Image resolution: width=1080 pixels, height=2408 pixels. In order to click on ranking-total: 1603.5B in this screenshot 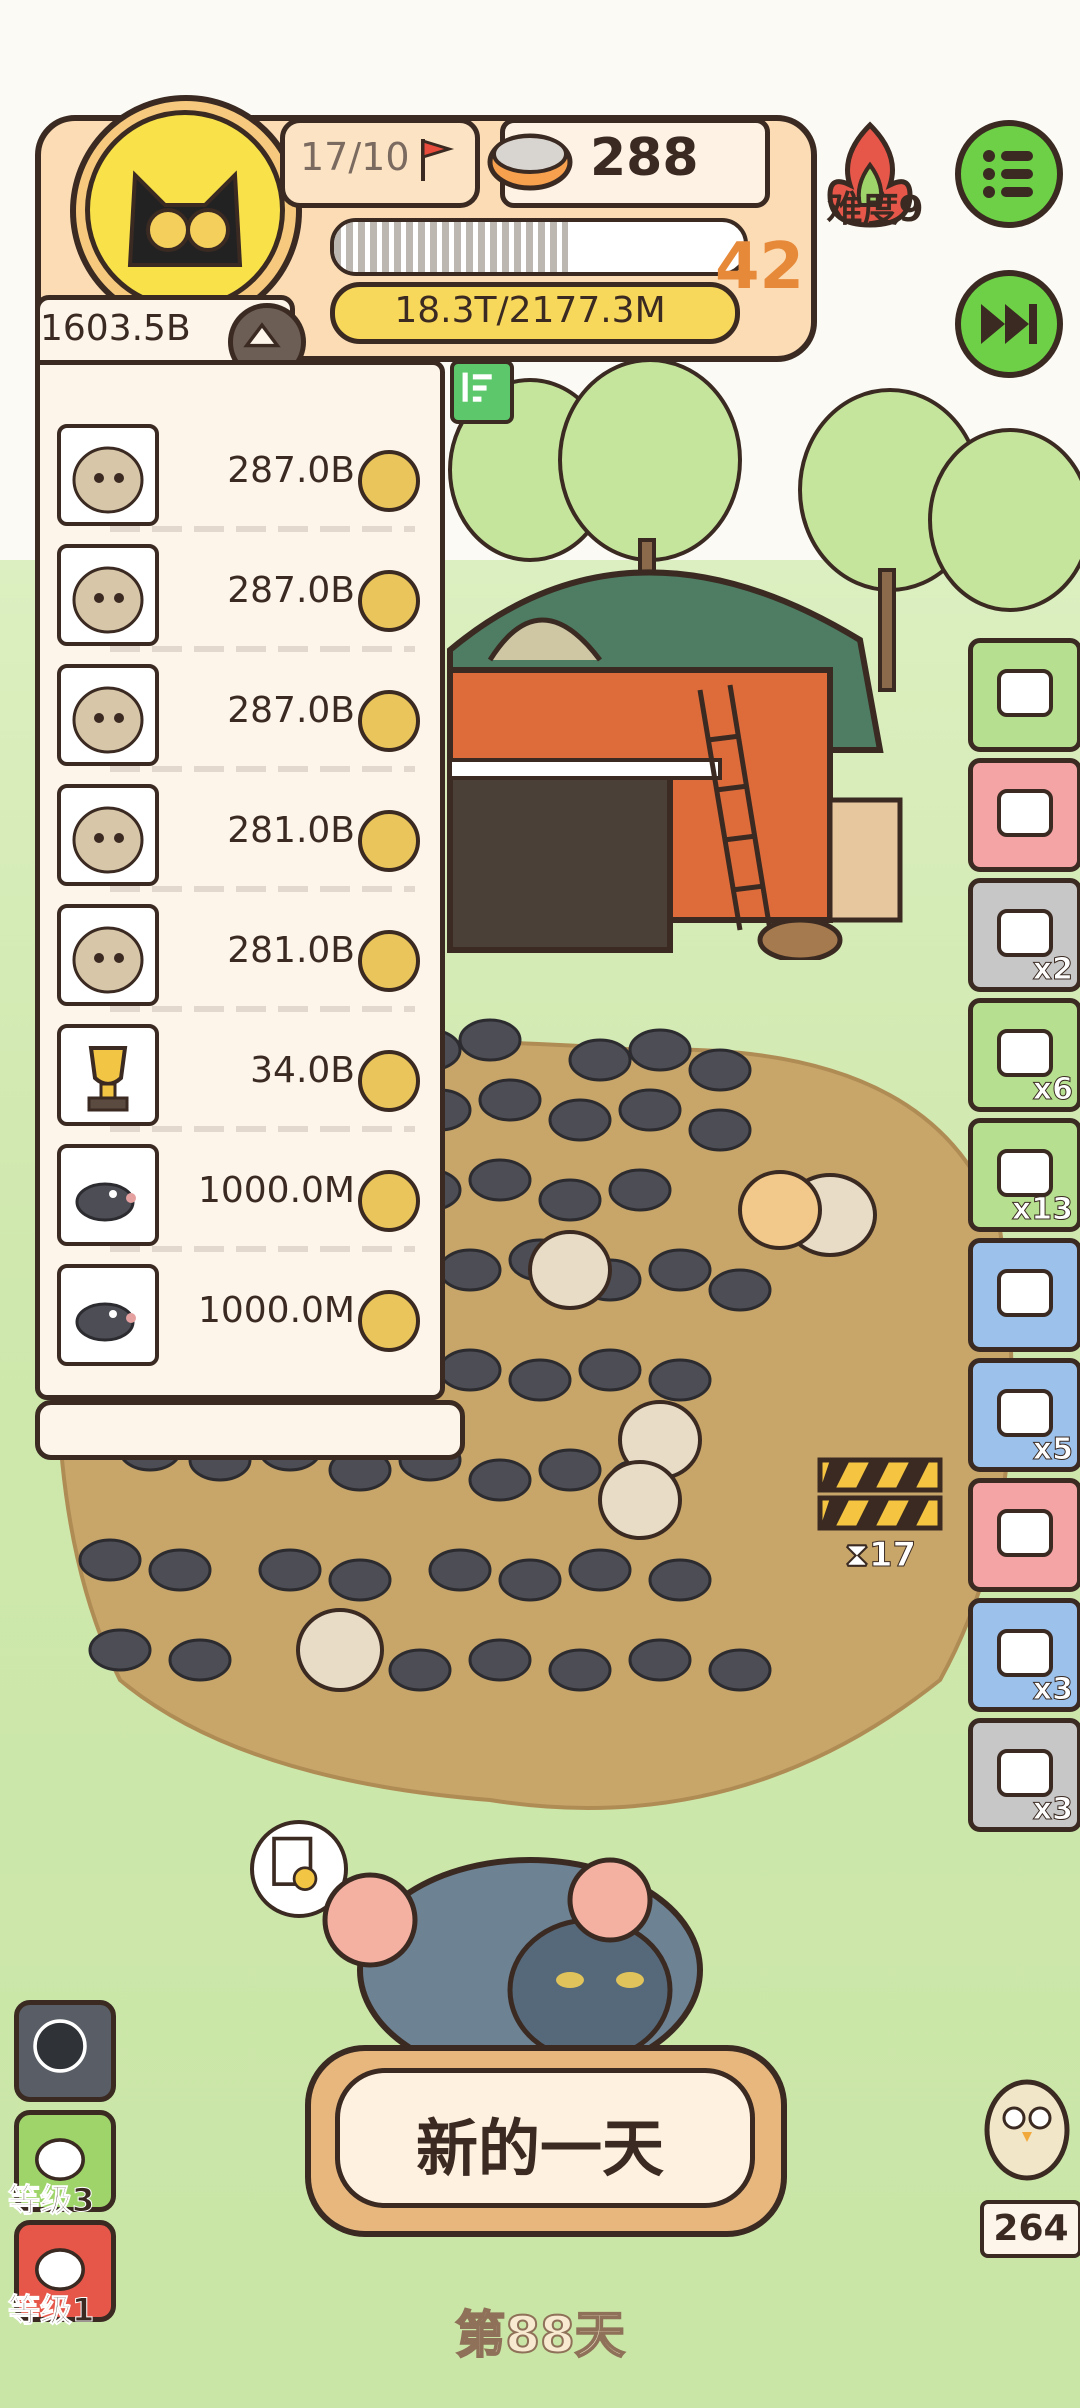, I will do `click(115, 328)`.